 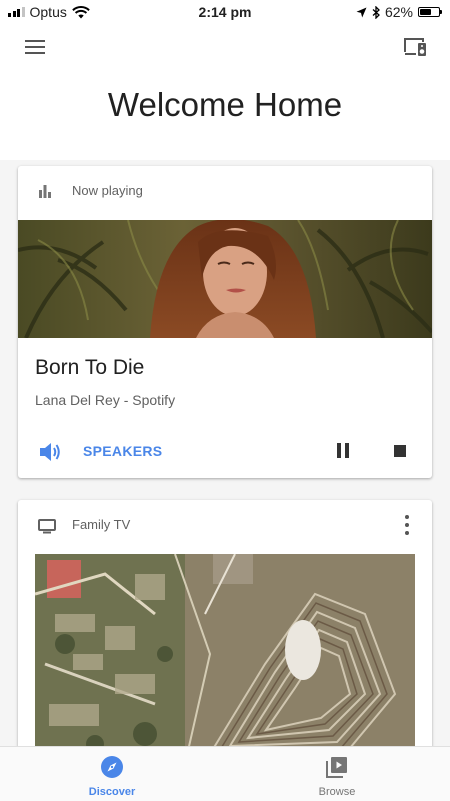 I want to click on more-vert-icon, so click(x=407, y=525).